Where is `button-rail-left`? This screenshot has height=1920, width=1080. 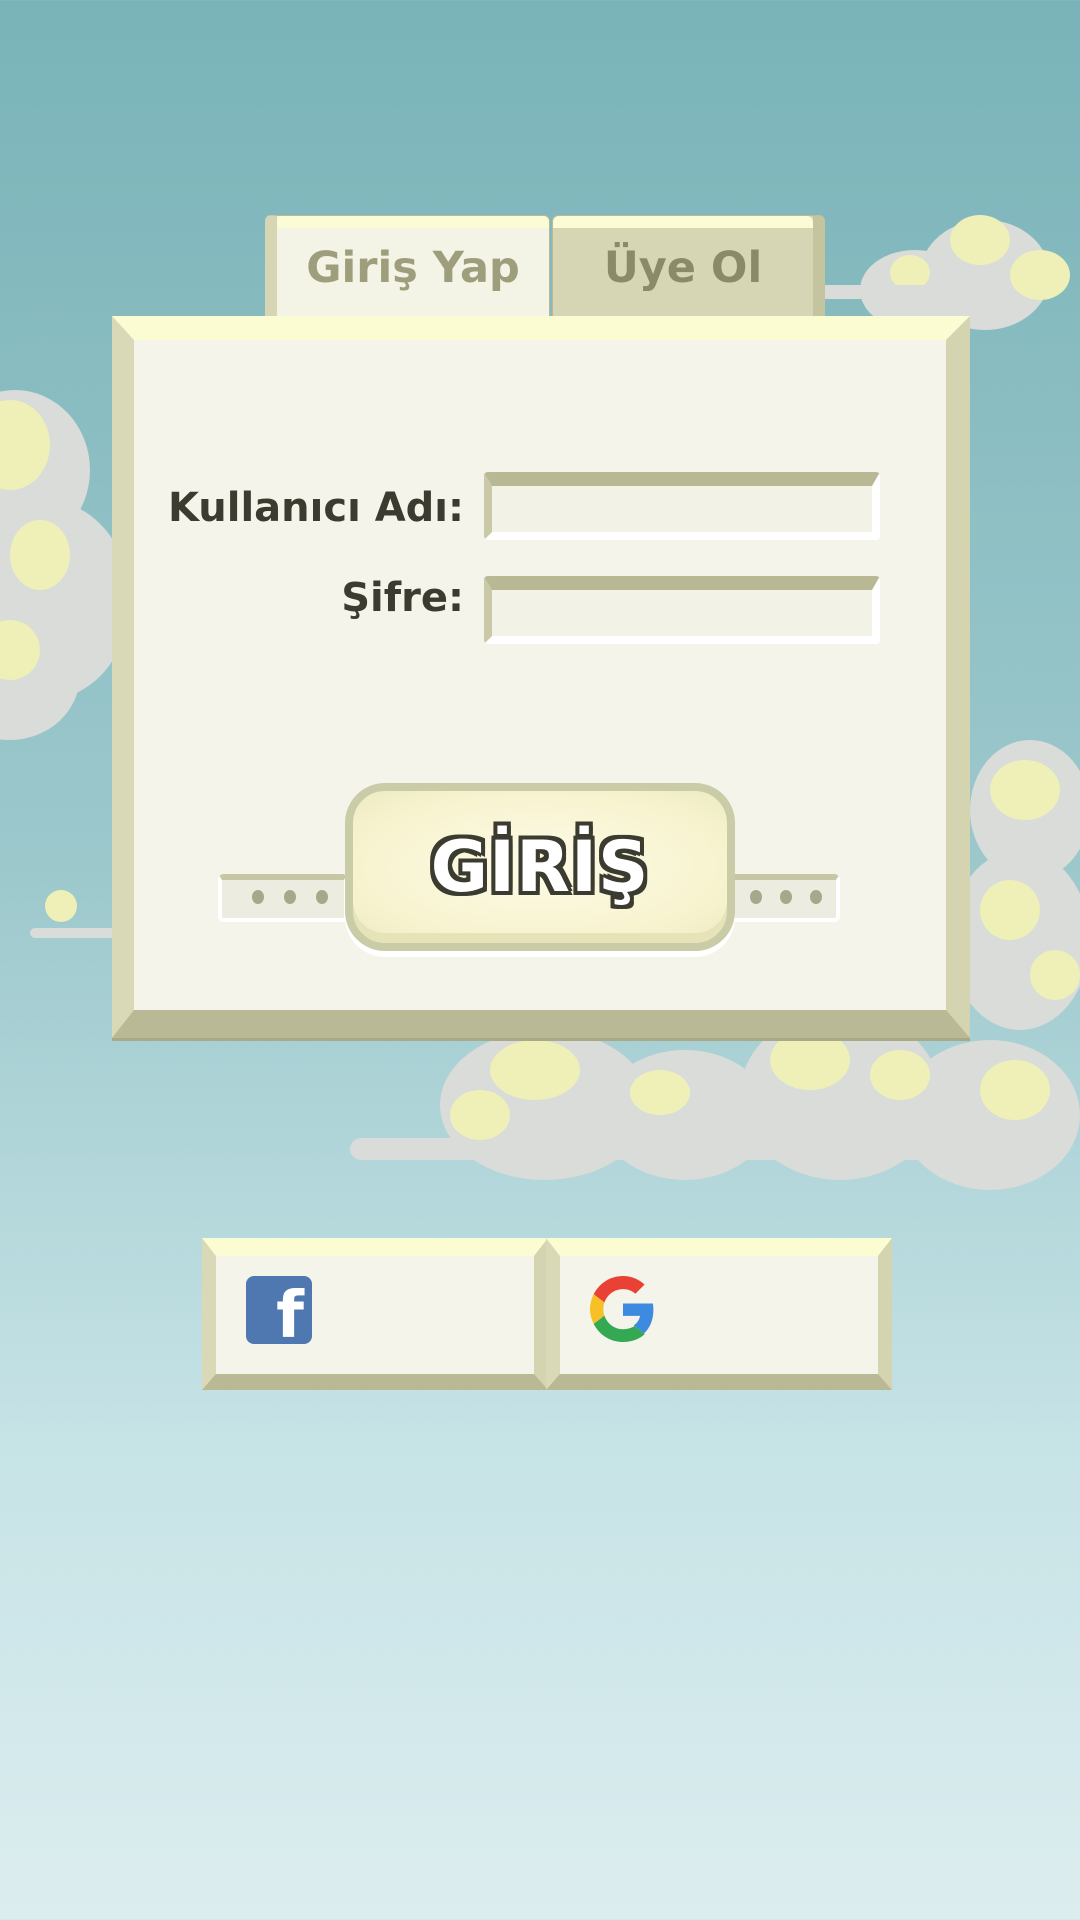 button-rail-left is located at coordinates (283, 898).